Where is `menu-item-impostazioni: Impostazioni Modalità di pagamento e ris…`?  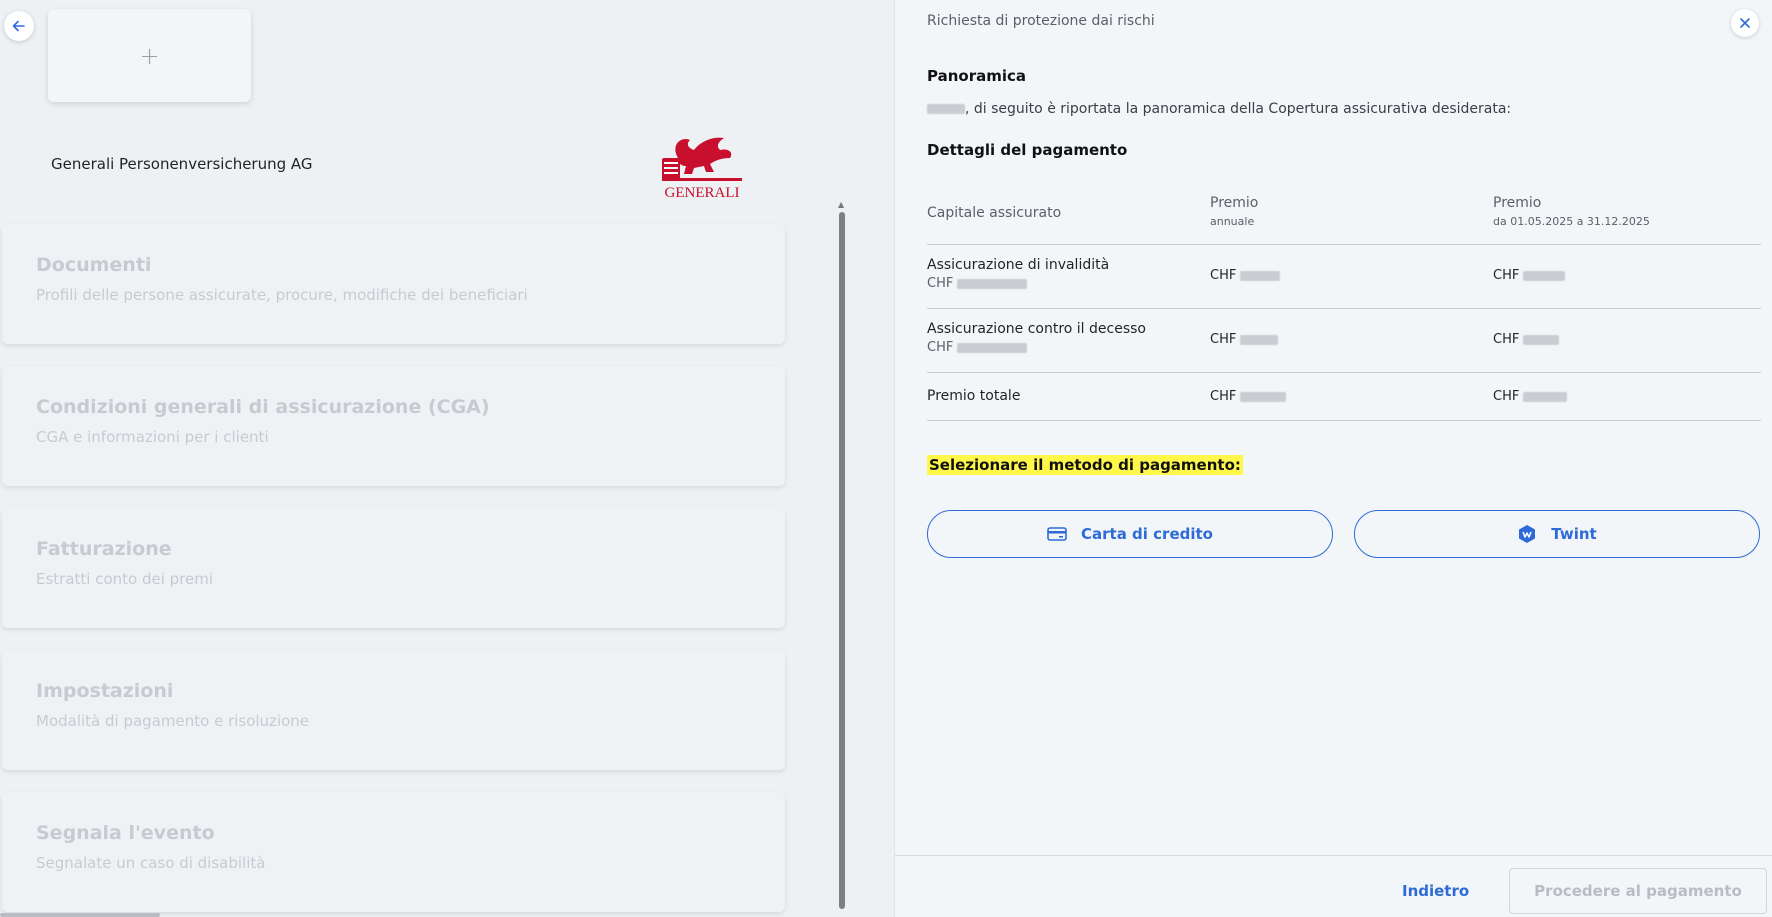
menu-item-impostazioni: Impostazioni Modalità di pagamento e ris… is located at coordinates (393, 710).